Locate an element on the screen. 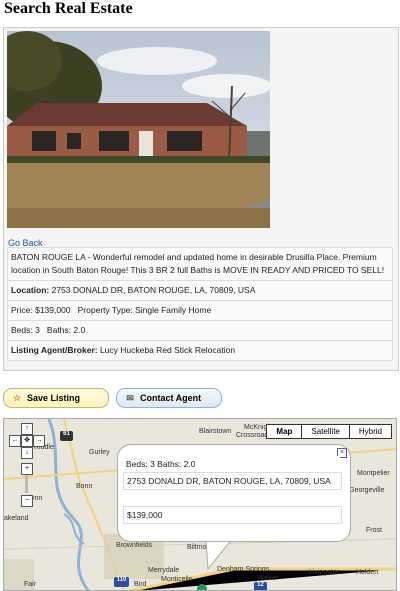  bubble-tail is located at coordinates (219, 555).